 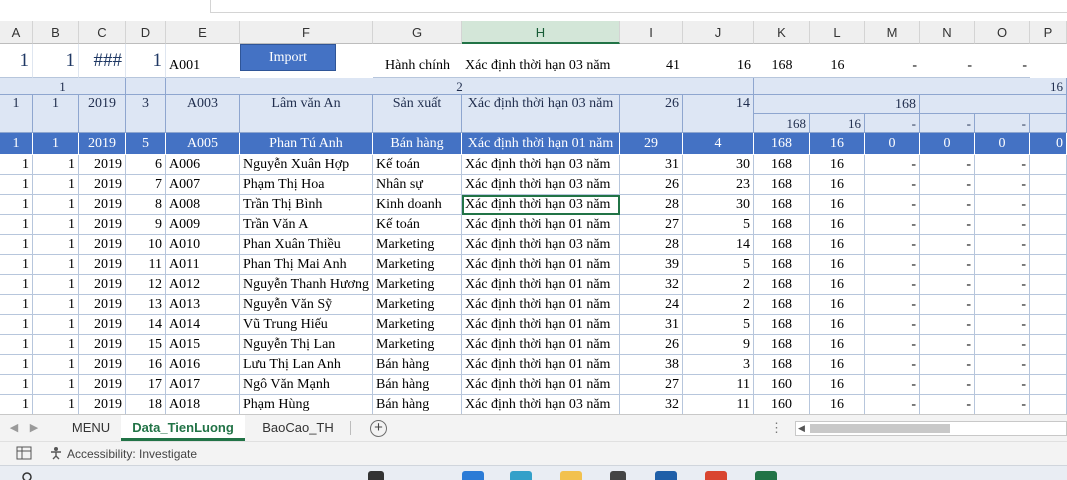 What do you see at coordinates (473, 475) in the screenshot?
I see `start-icon` at bounding box center [473, 475].